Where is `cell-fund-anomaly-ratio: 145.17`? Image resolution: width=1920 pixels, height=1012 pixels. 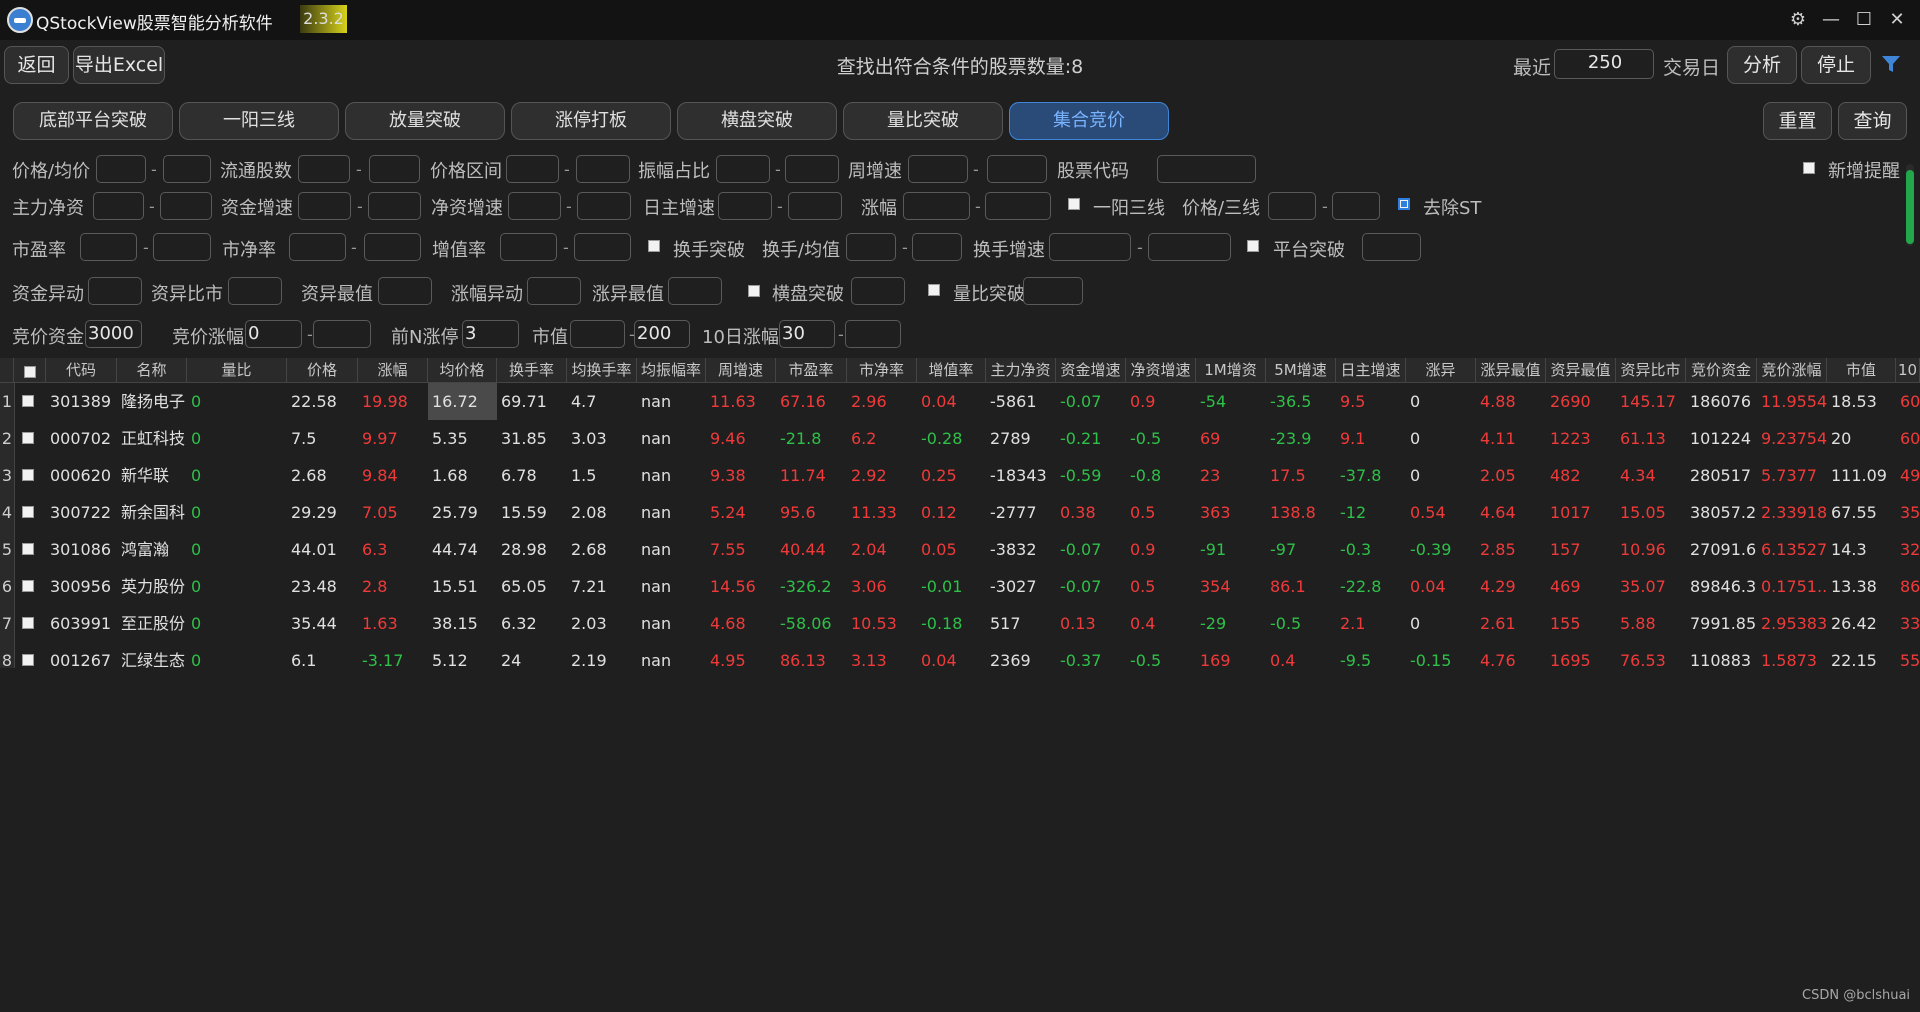 cell-fund-anomaly-ratio: 145.17 is located at coordinates (1651, 401).